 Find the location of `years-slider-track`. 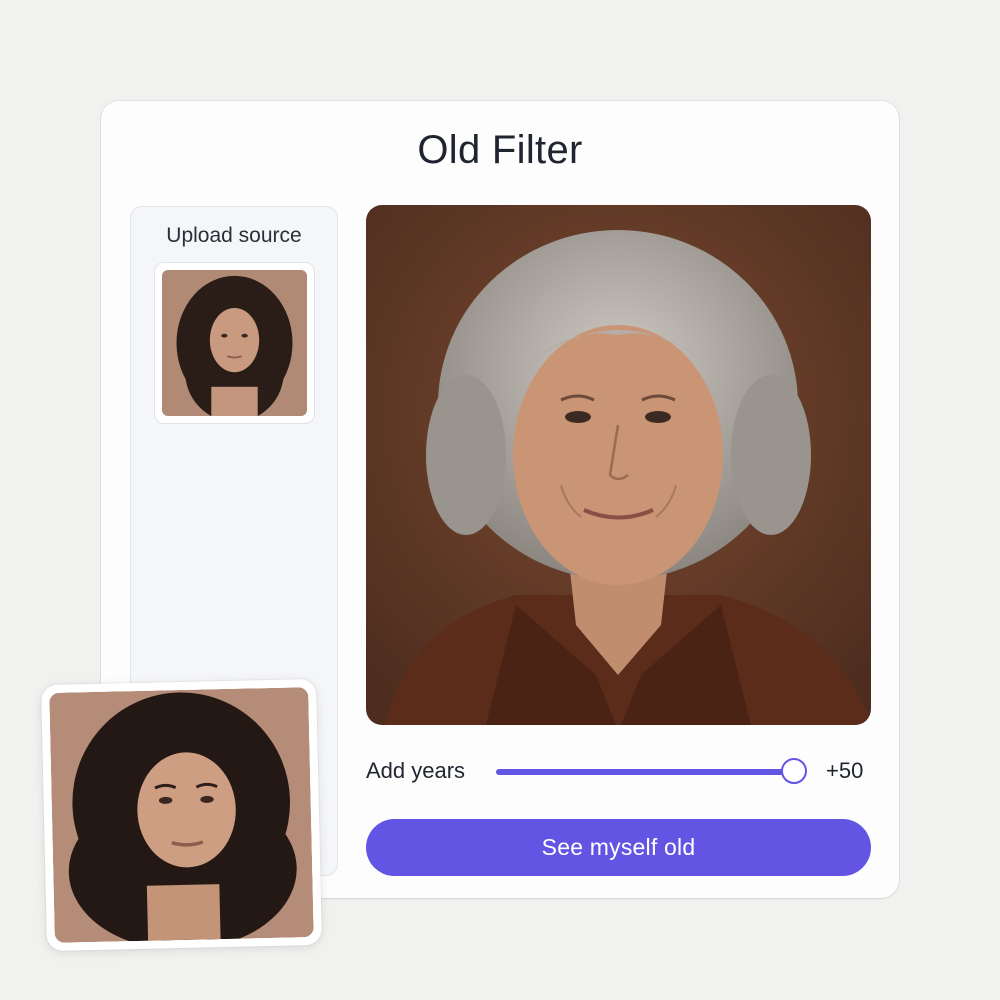

years-slider-track is located at coordinates (646, 772).